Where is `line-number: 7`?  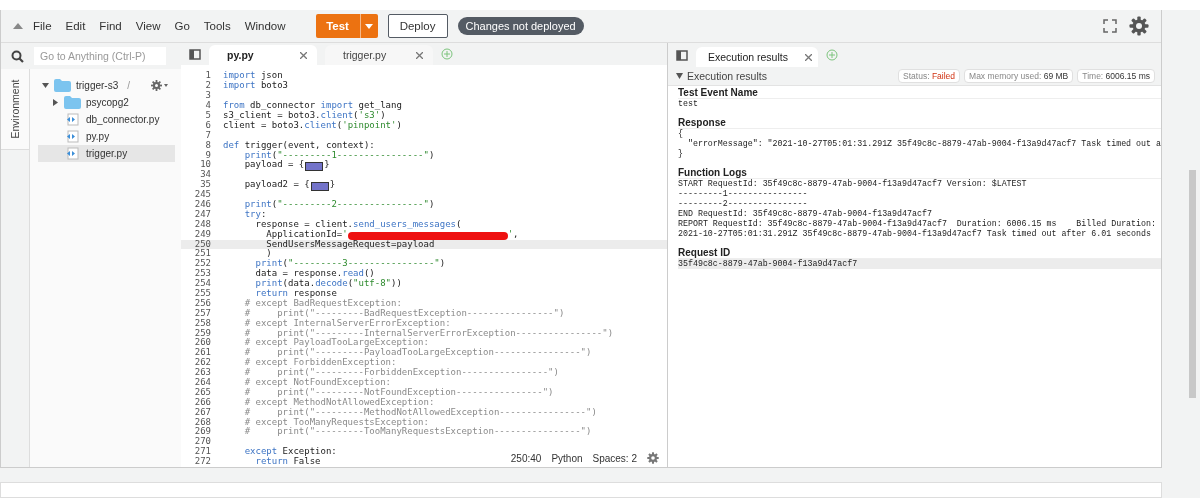
line-number: 7 is located at coordinates (208, 135).